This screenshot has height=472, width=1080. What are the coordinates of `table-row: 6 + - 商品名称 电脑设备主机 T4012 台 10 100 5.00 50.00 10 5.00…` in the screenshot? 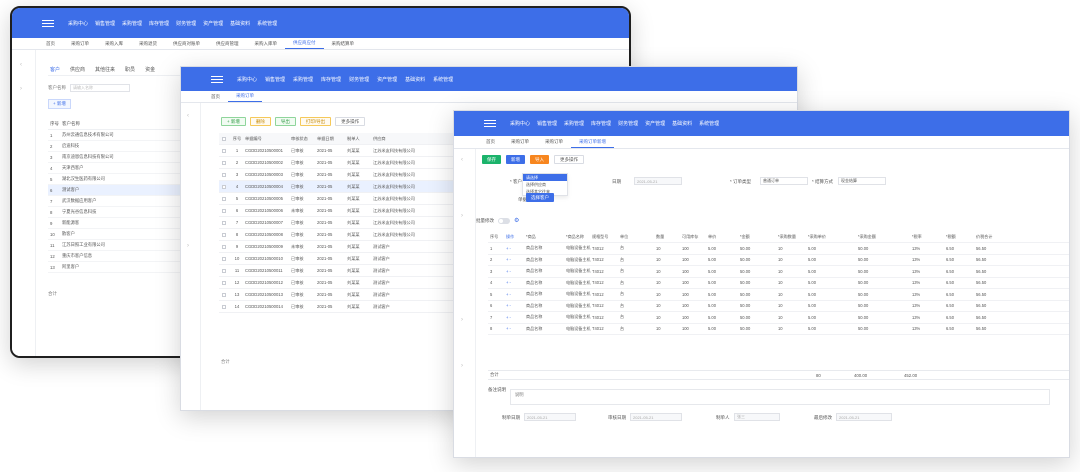 It's located at (778, 306).